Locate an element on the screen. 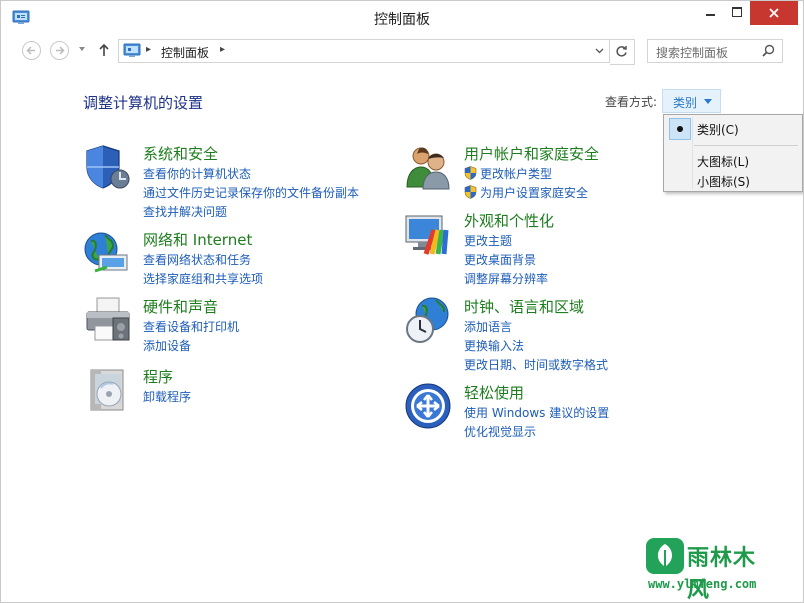 The width and height of the screenshot is (804, 603). link-homegroup-sharing: 选择家庭组和共享选项 is located at coordinates (203, 278).